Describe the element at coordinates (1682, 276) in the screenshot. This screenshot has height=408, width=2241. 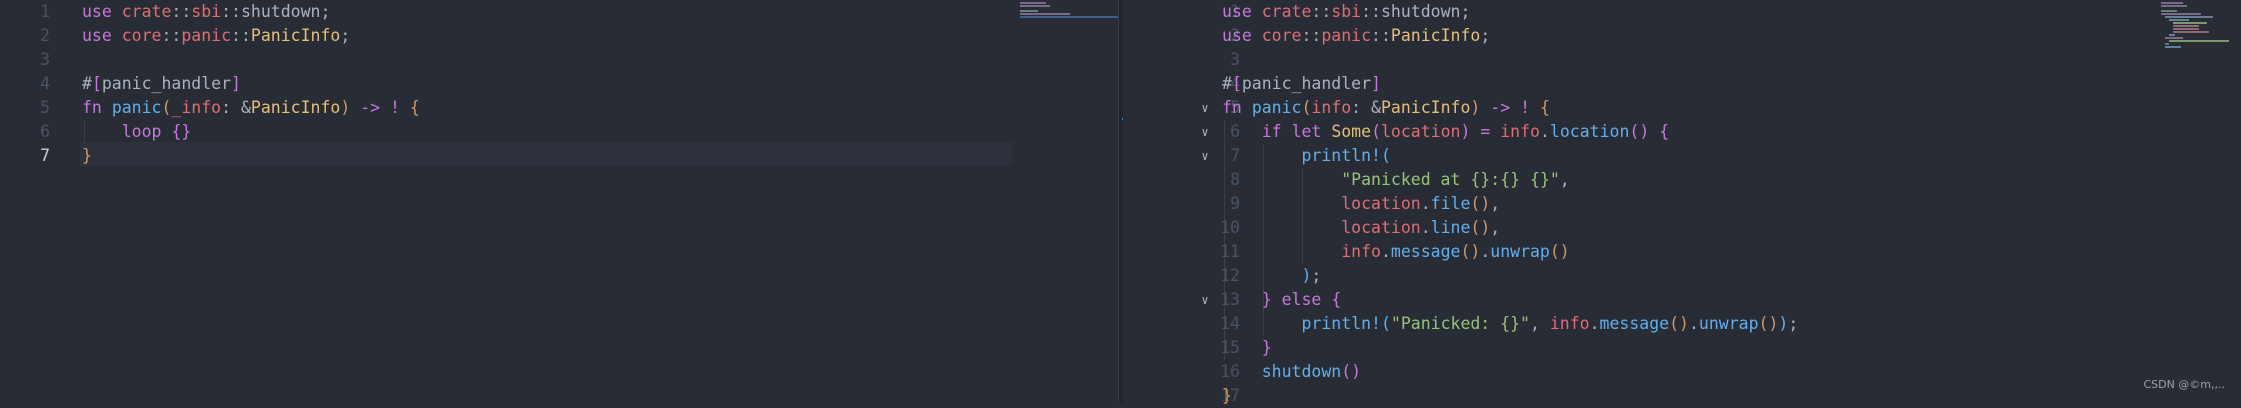
I see `code-line: 12 );` at that location.